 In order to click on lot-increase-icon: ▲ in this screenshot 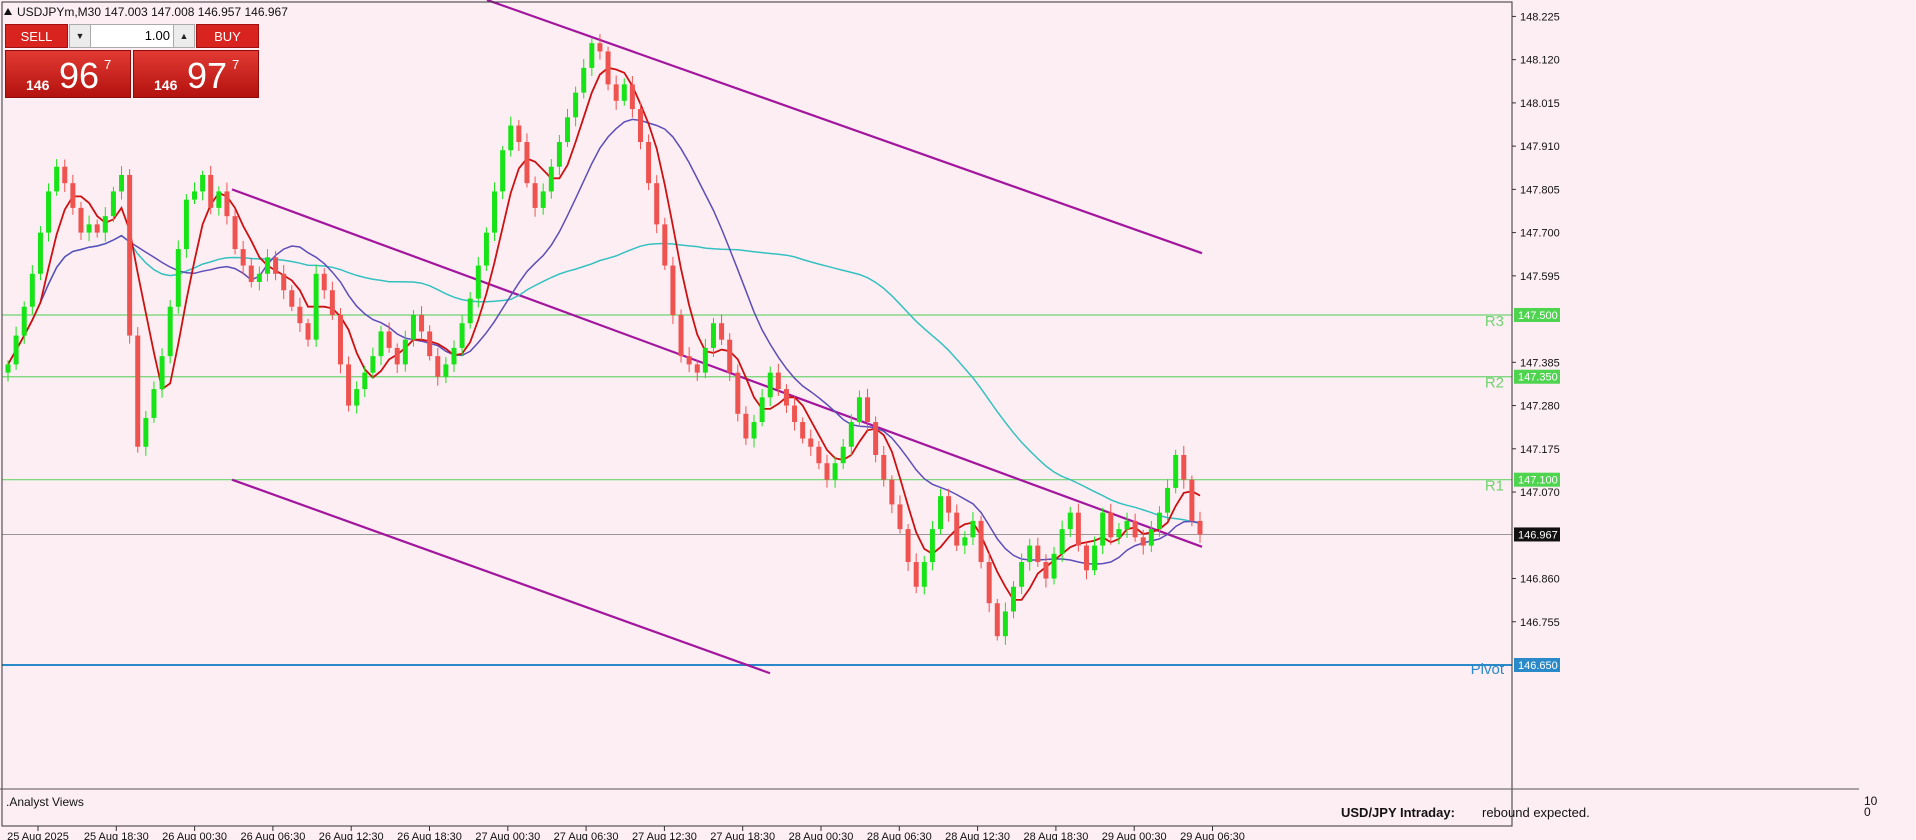, I will do `click(183, 36)`.